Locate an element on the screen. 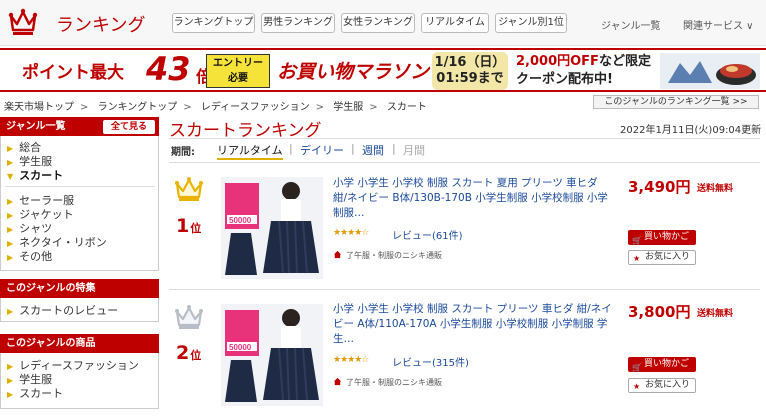  banner-entry-badge: エントリー 必要 is located at coordinates (238, 71).